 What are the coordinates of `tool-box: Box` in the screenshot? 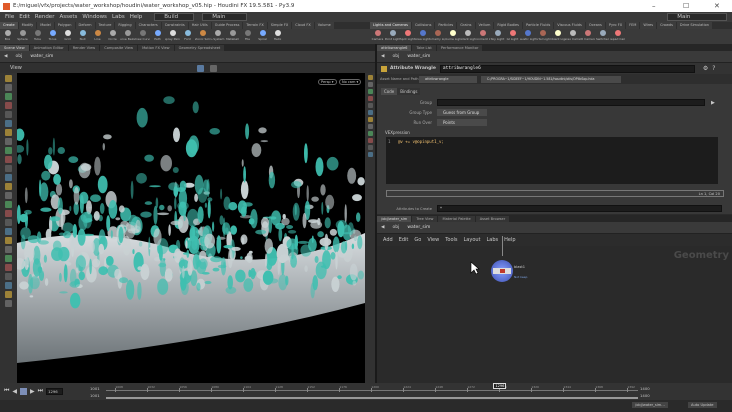 It's located at (7, 36).